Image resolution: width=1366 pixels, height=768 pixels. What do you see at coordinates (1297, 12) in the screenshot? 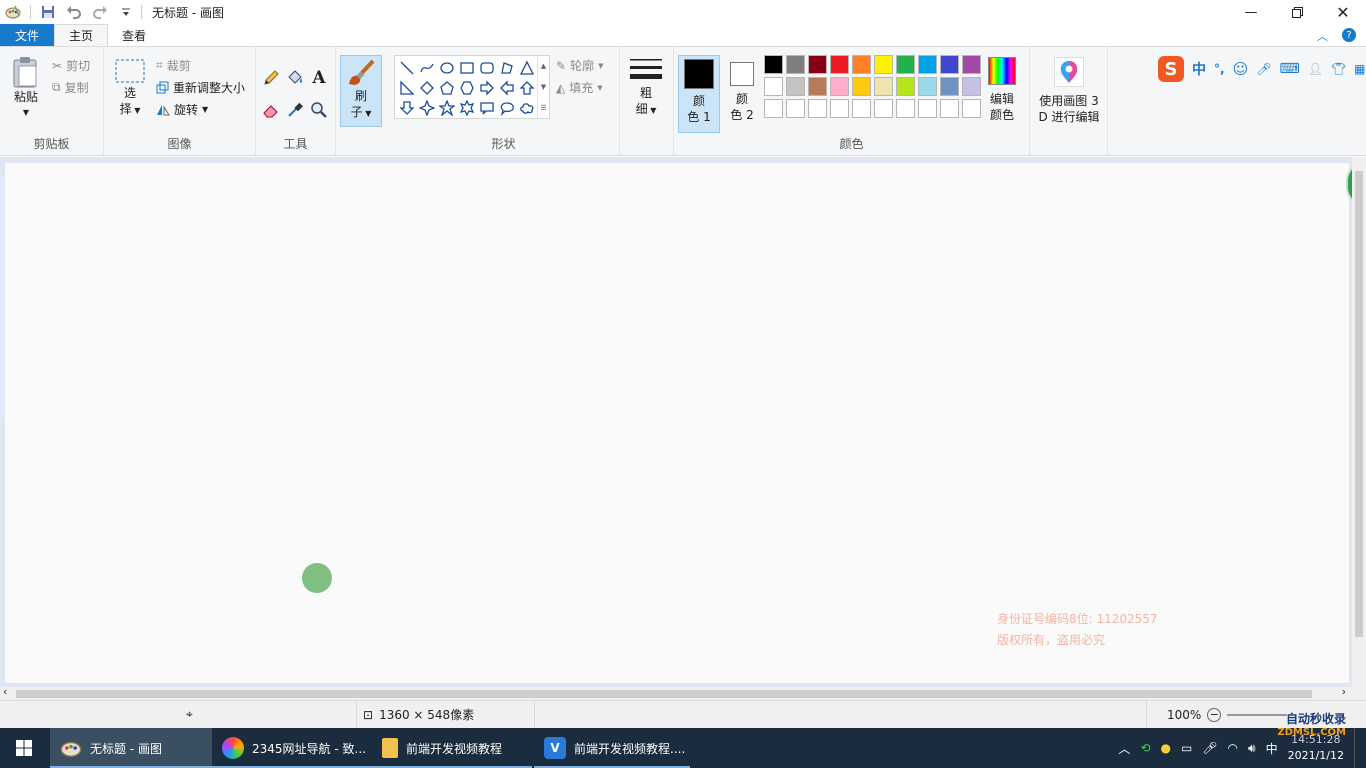
I see `maximize-button` at bounding box center [1297, 12].